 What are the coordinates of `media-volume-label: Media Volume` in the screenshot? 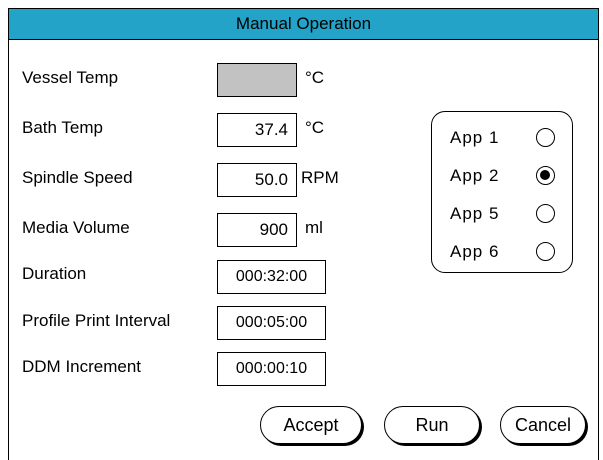 It's located at (76, 227).